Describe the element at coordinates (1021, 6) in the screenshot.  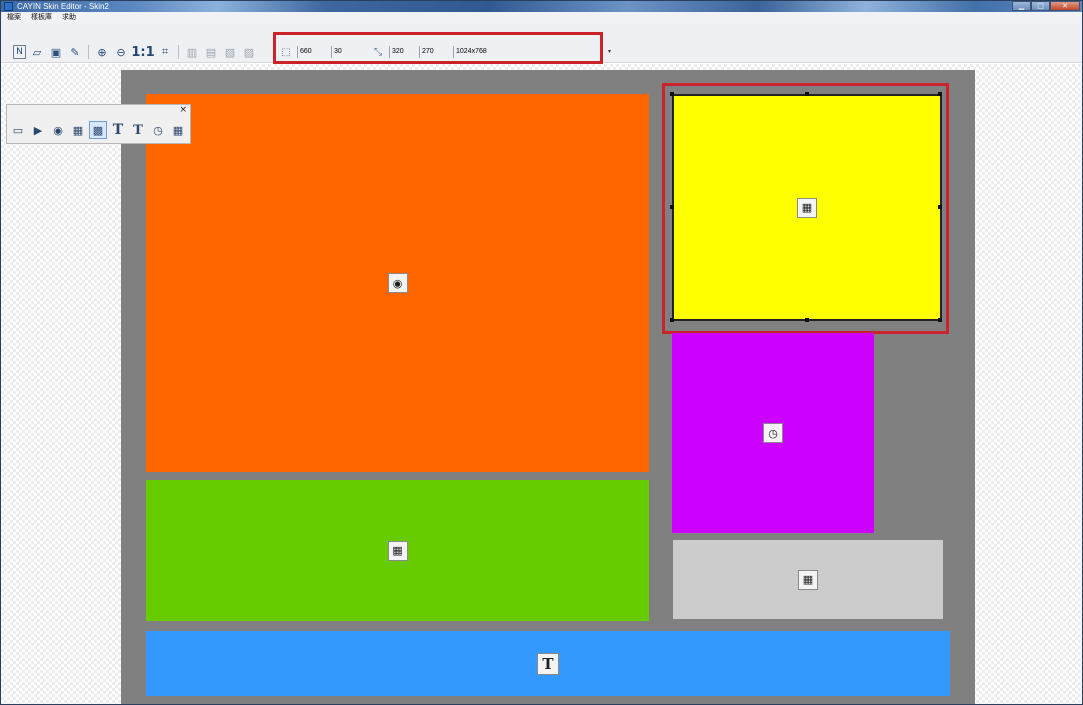
I see `minimize-button: ▁` at that location.